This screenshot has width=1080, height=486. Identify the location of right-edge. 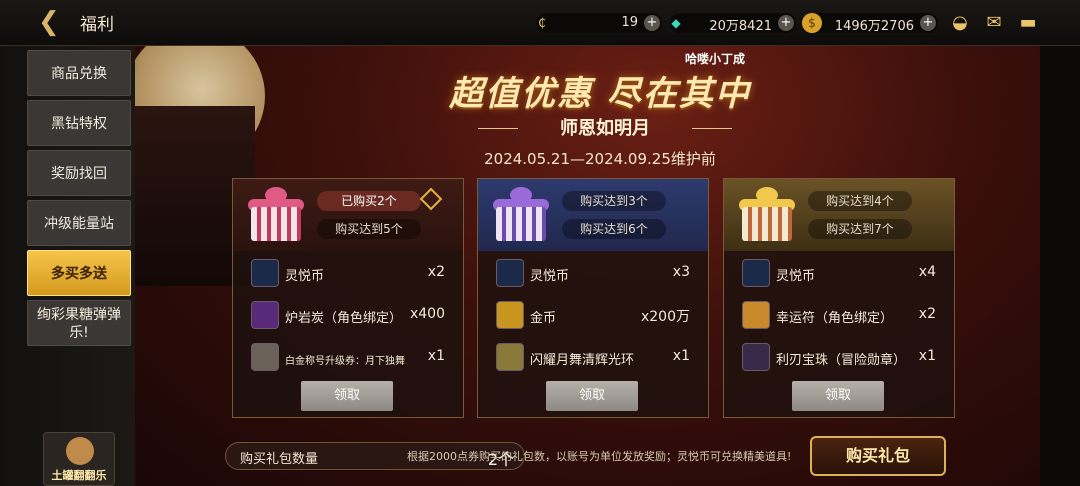
(1060, 266).